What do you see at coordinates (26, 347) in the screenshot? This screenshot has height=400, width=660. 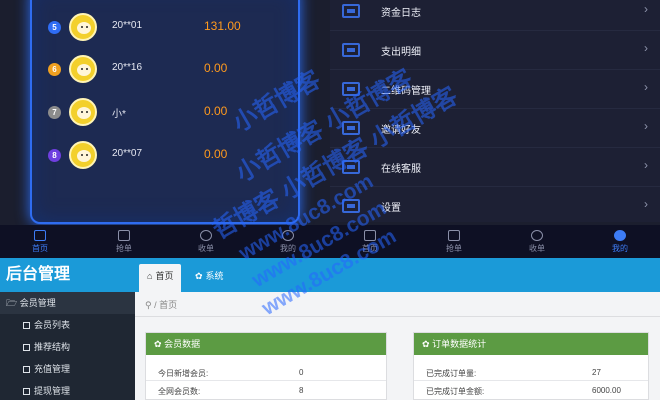 I see `grid-icon` at bounding box center [26, 347].